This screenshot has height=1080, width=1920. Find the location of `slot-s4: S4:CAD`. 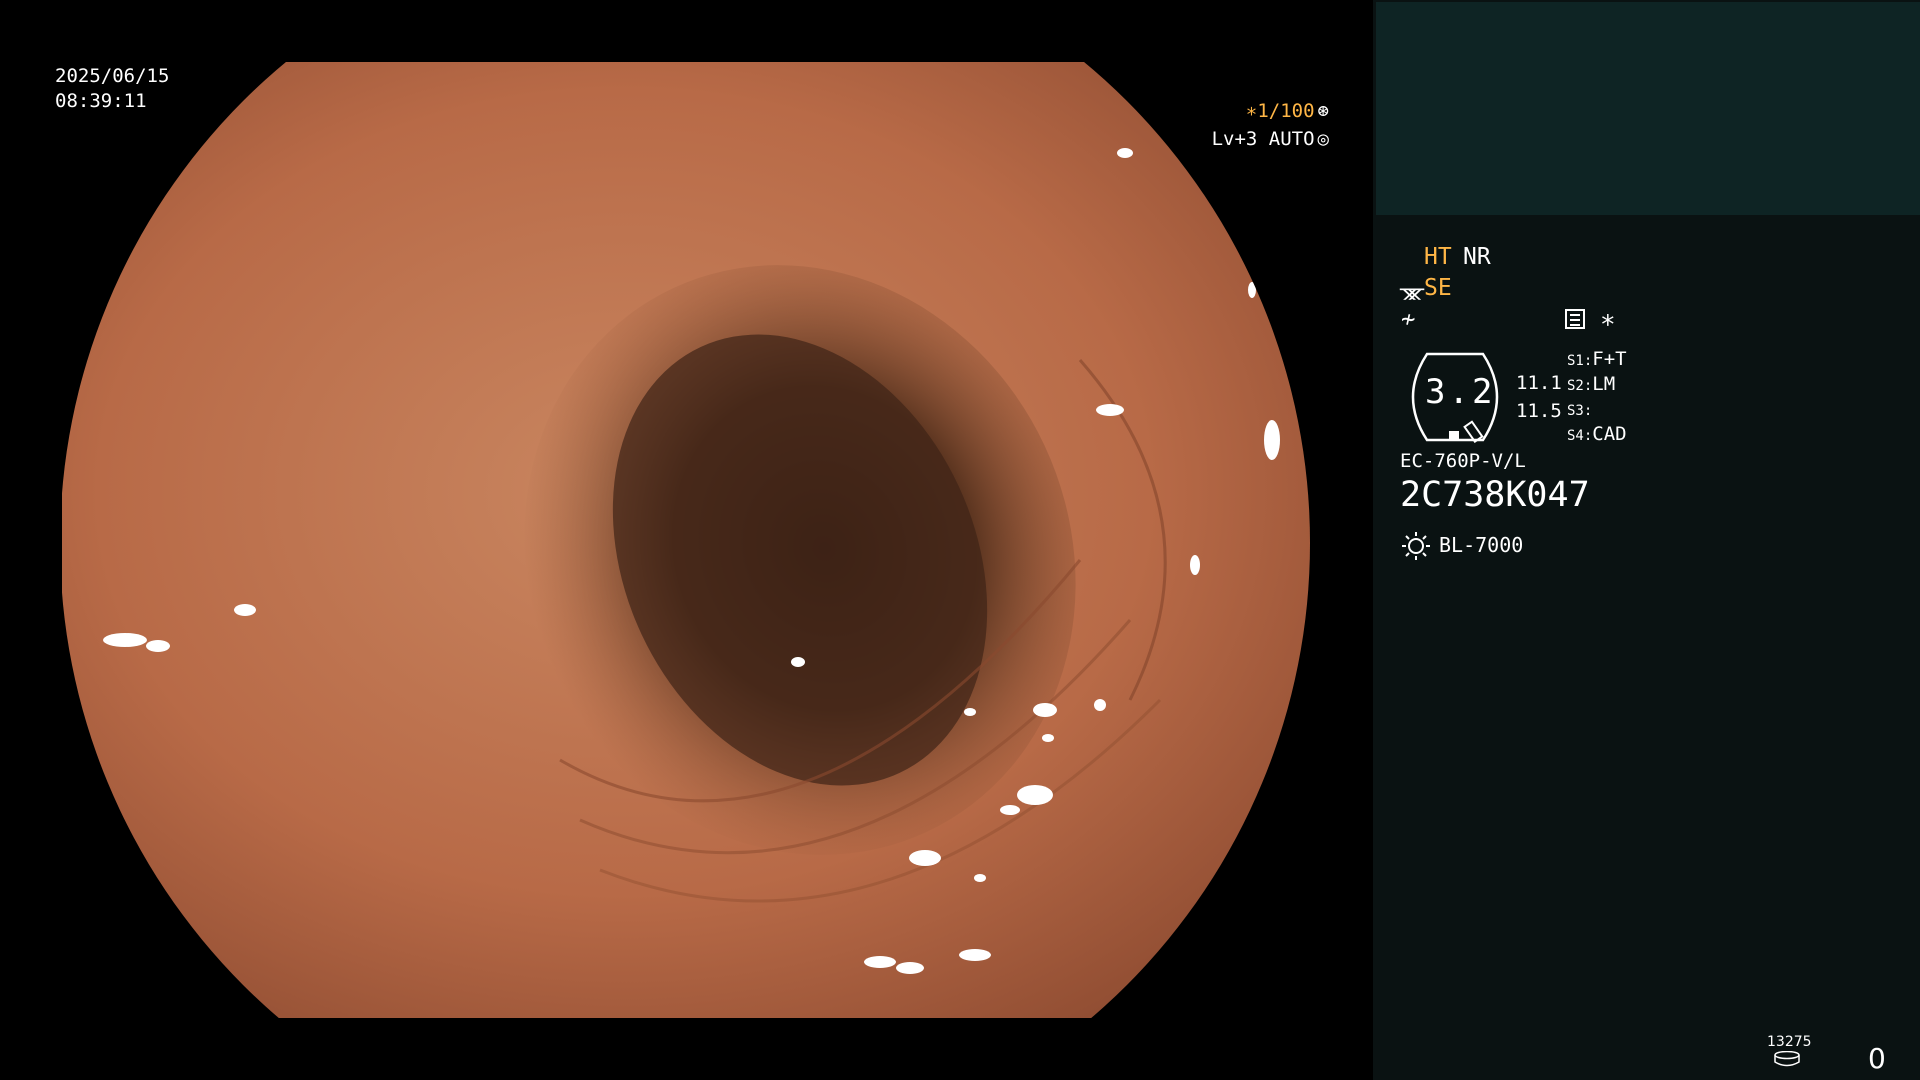

slot-s4: S4:CAD is located at coordinates (1597, 434).